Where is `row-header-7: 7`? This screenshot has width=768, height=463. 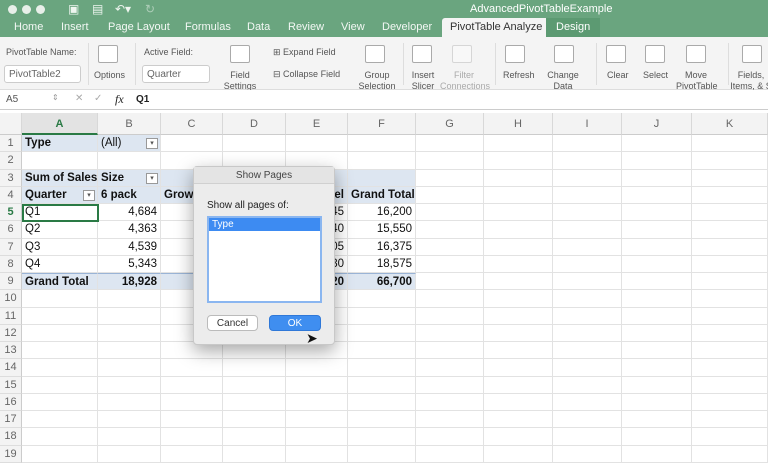 row-header-7: 7 is located at coordinates (11, 247).